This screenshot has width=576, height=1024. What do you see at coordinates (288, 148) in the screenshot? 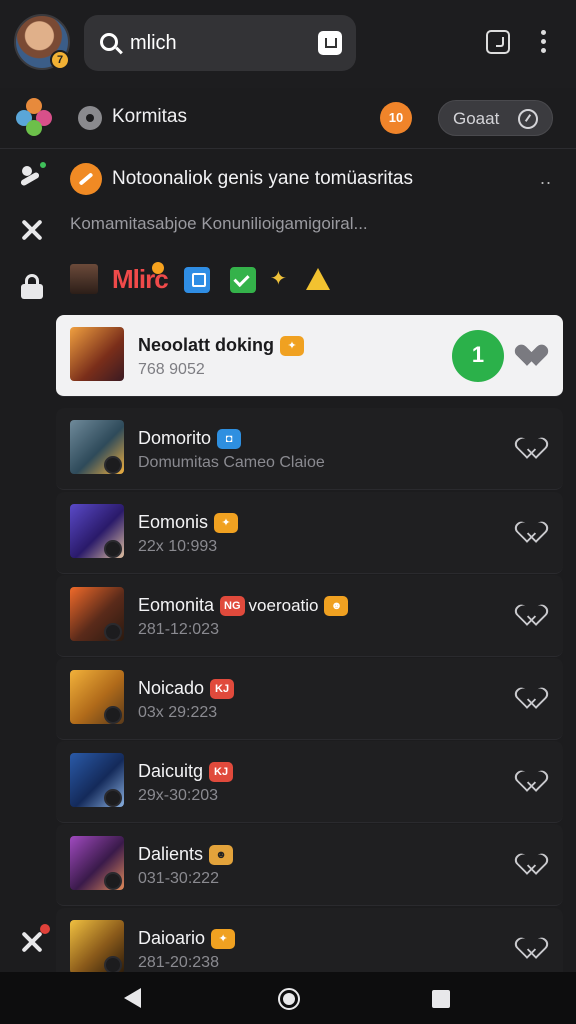
I see `header-divider` at bounding box center [288, 148].